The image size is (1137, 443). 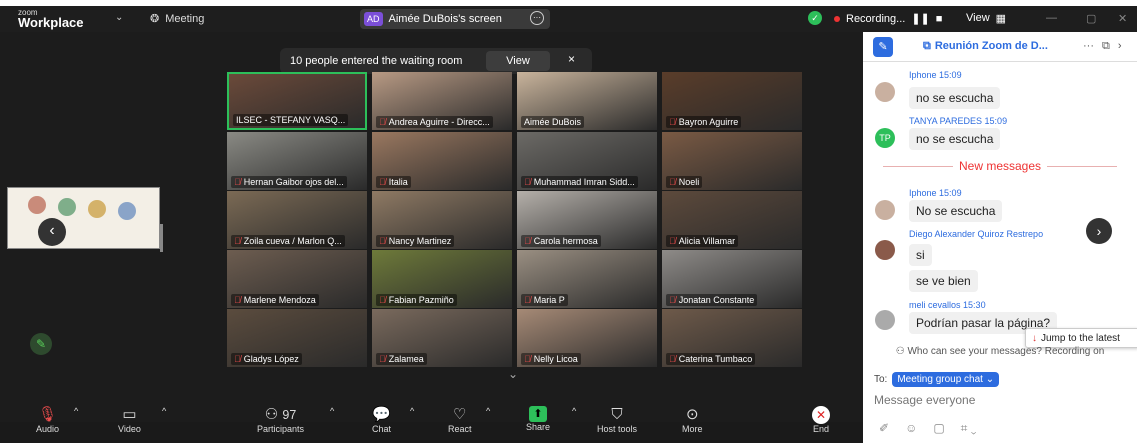 What do you see at coordinates (460, 420) in the screenshot?
I see `react-button: ♡ React` at bounding box center [460, 420].